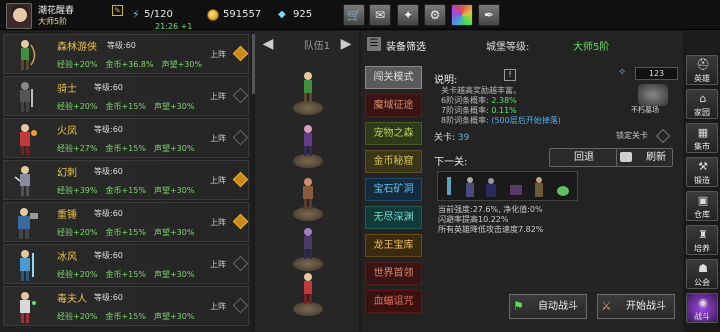 The height and width of the screenshot is (332, 720). I want to click on mode-bat-curse: 血蝠诅咒, so click(393, 301).